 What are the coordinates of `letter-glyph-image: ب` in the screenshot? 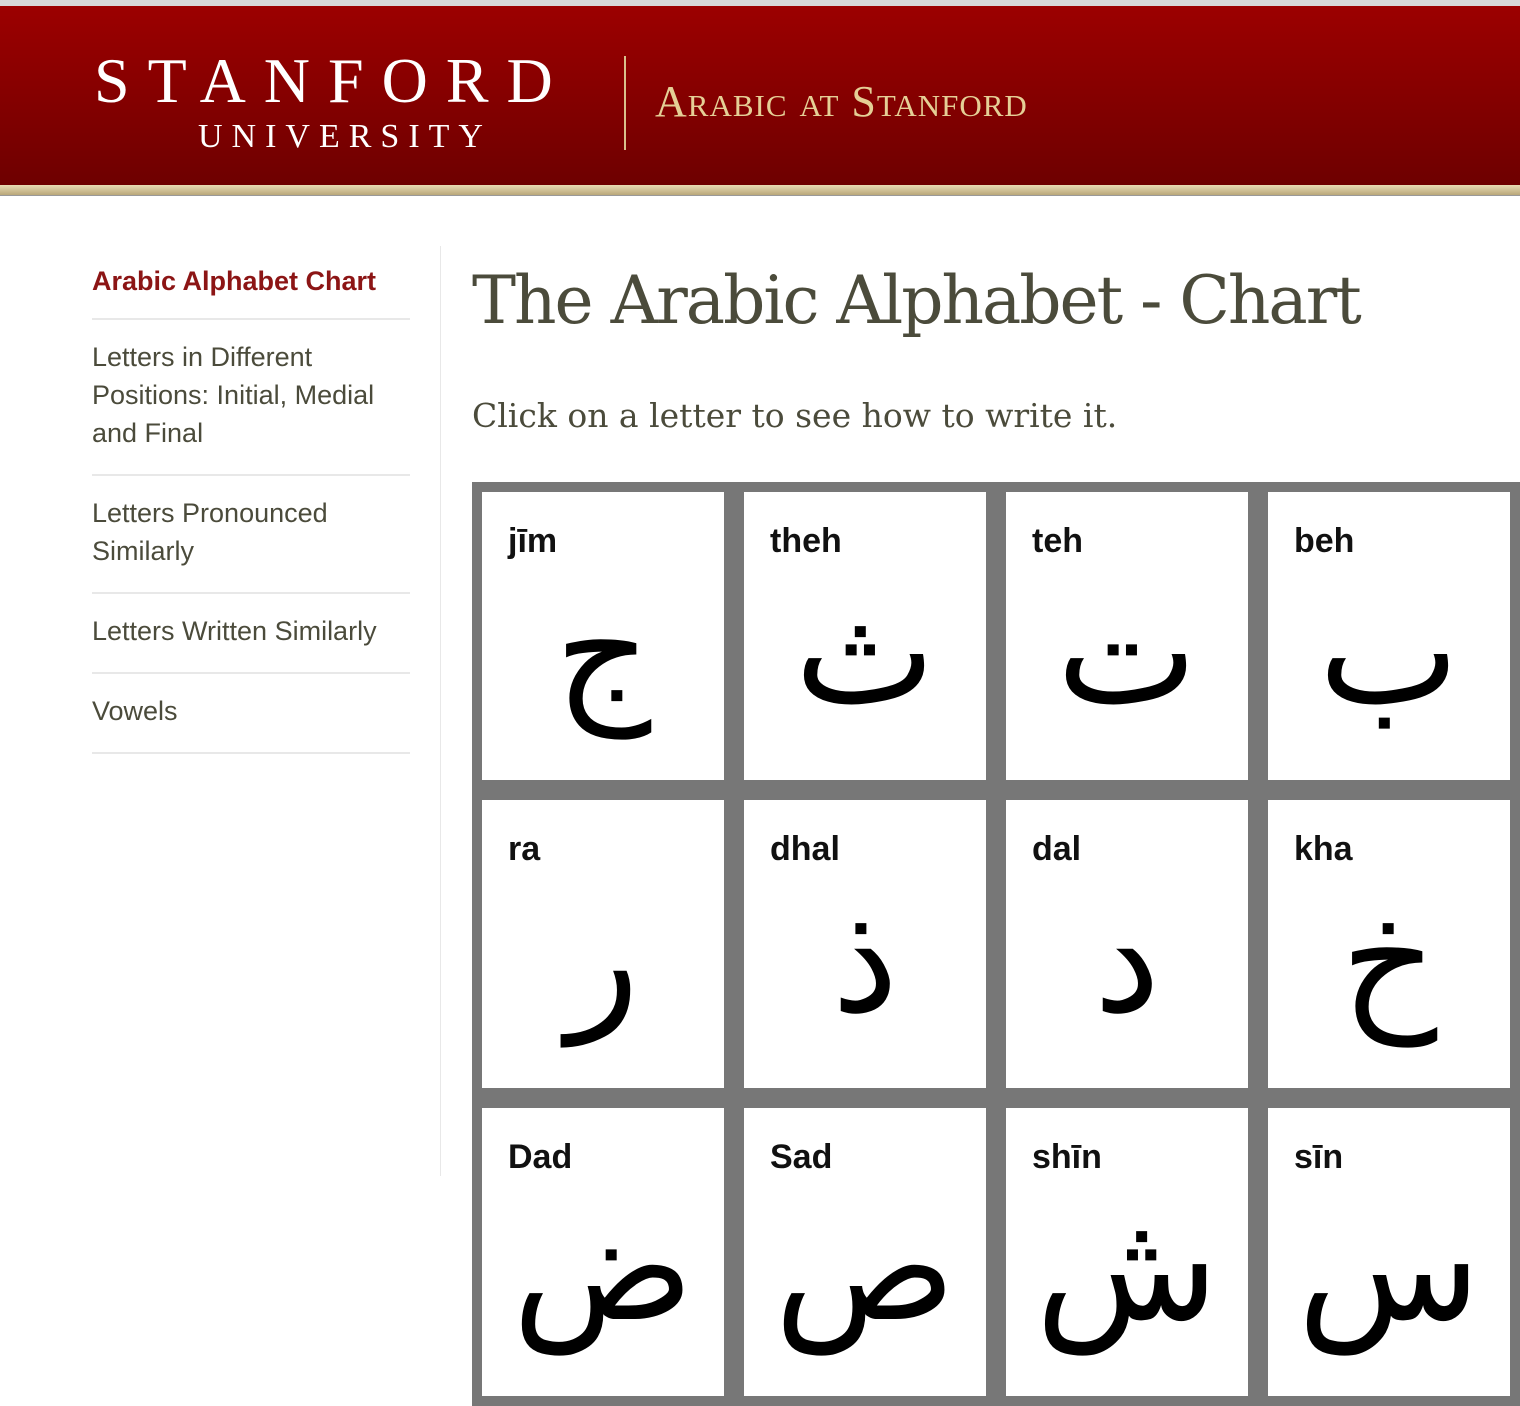 It's located at (1389, 652).